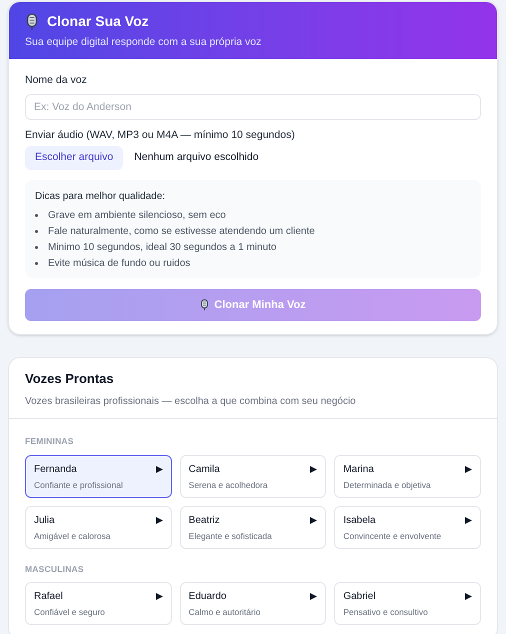 This screenshot has height=634, width=506. I want to click on voice-card: Fernanda Confiante e profissional, so click(98, 476).